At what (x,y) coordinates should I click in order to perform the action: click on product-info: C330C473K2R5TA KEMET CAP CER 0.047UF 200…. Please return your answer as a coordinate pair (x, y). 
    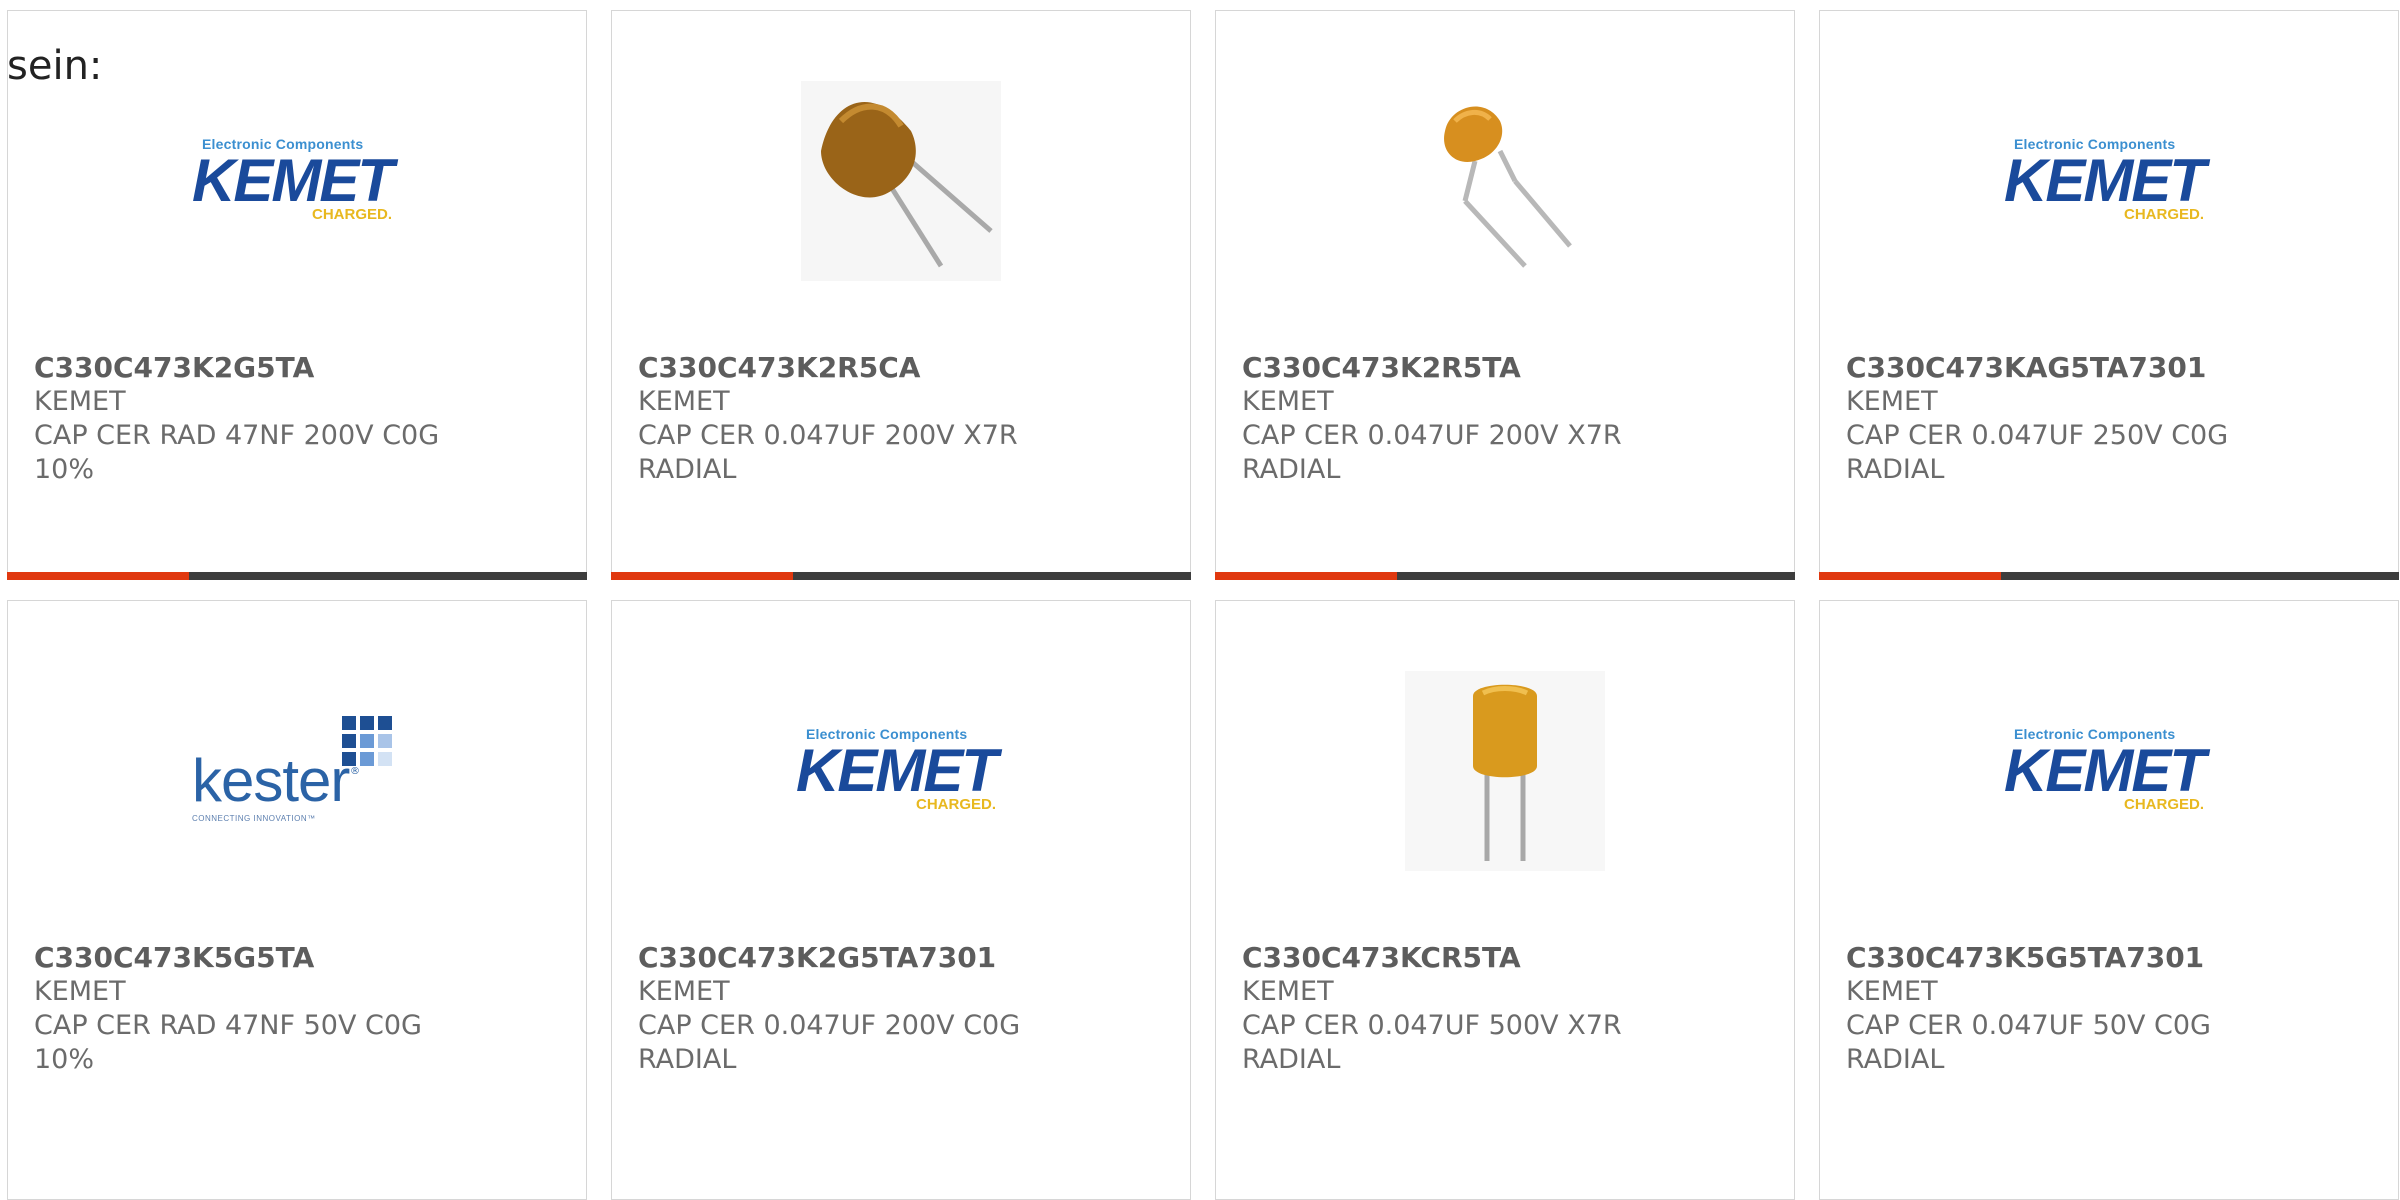
    Looking at the image, I should click on (1505, 419).